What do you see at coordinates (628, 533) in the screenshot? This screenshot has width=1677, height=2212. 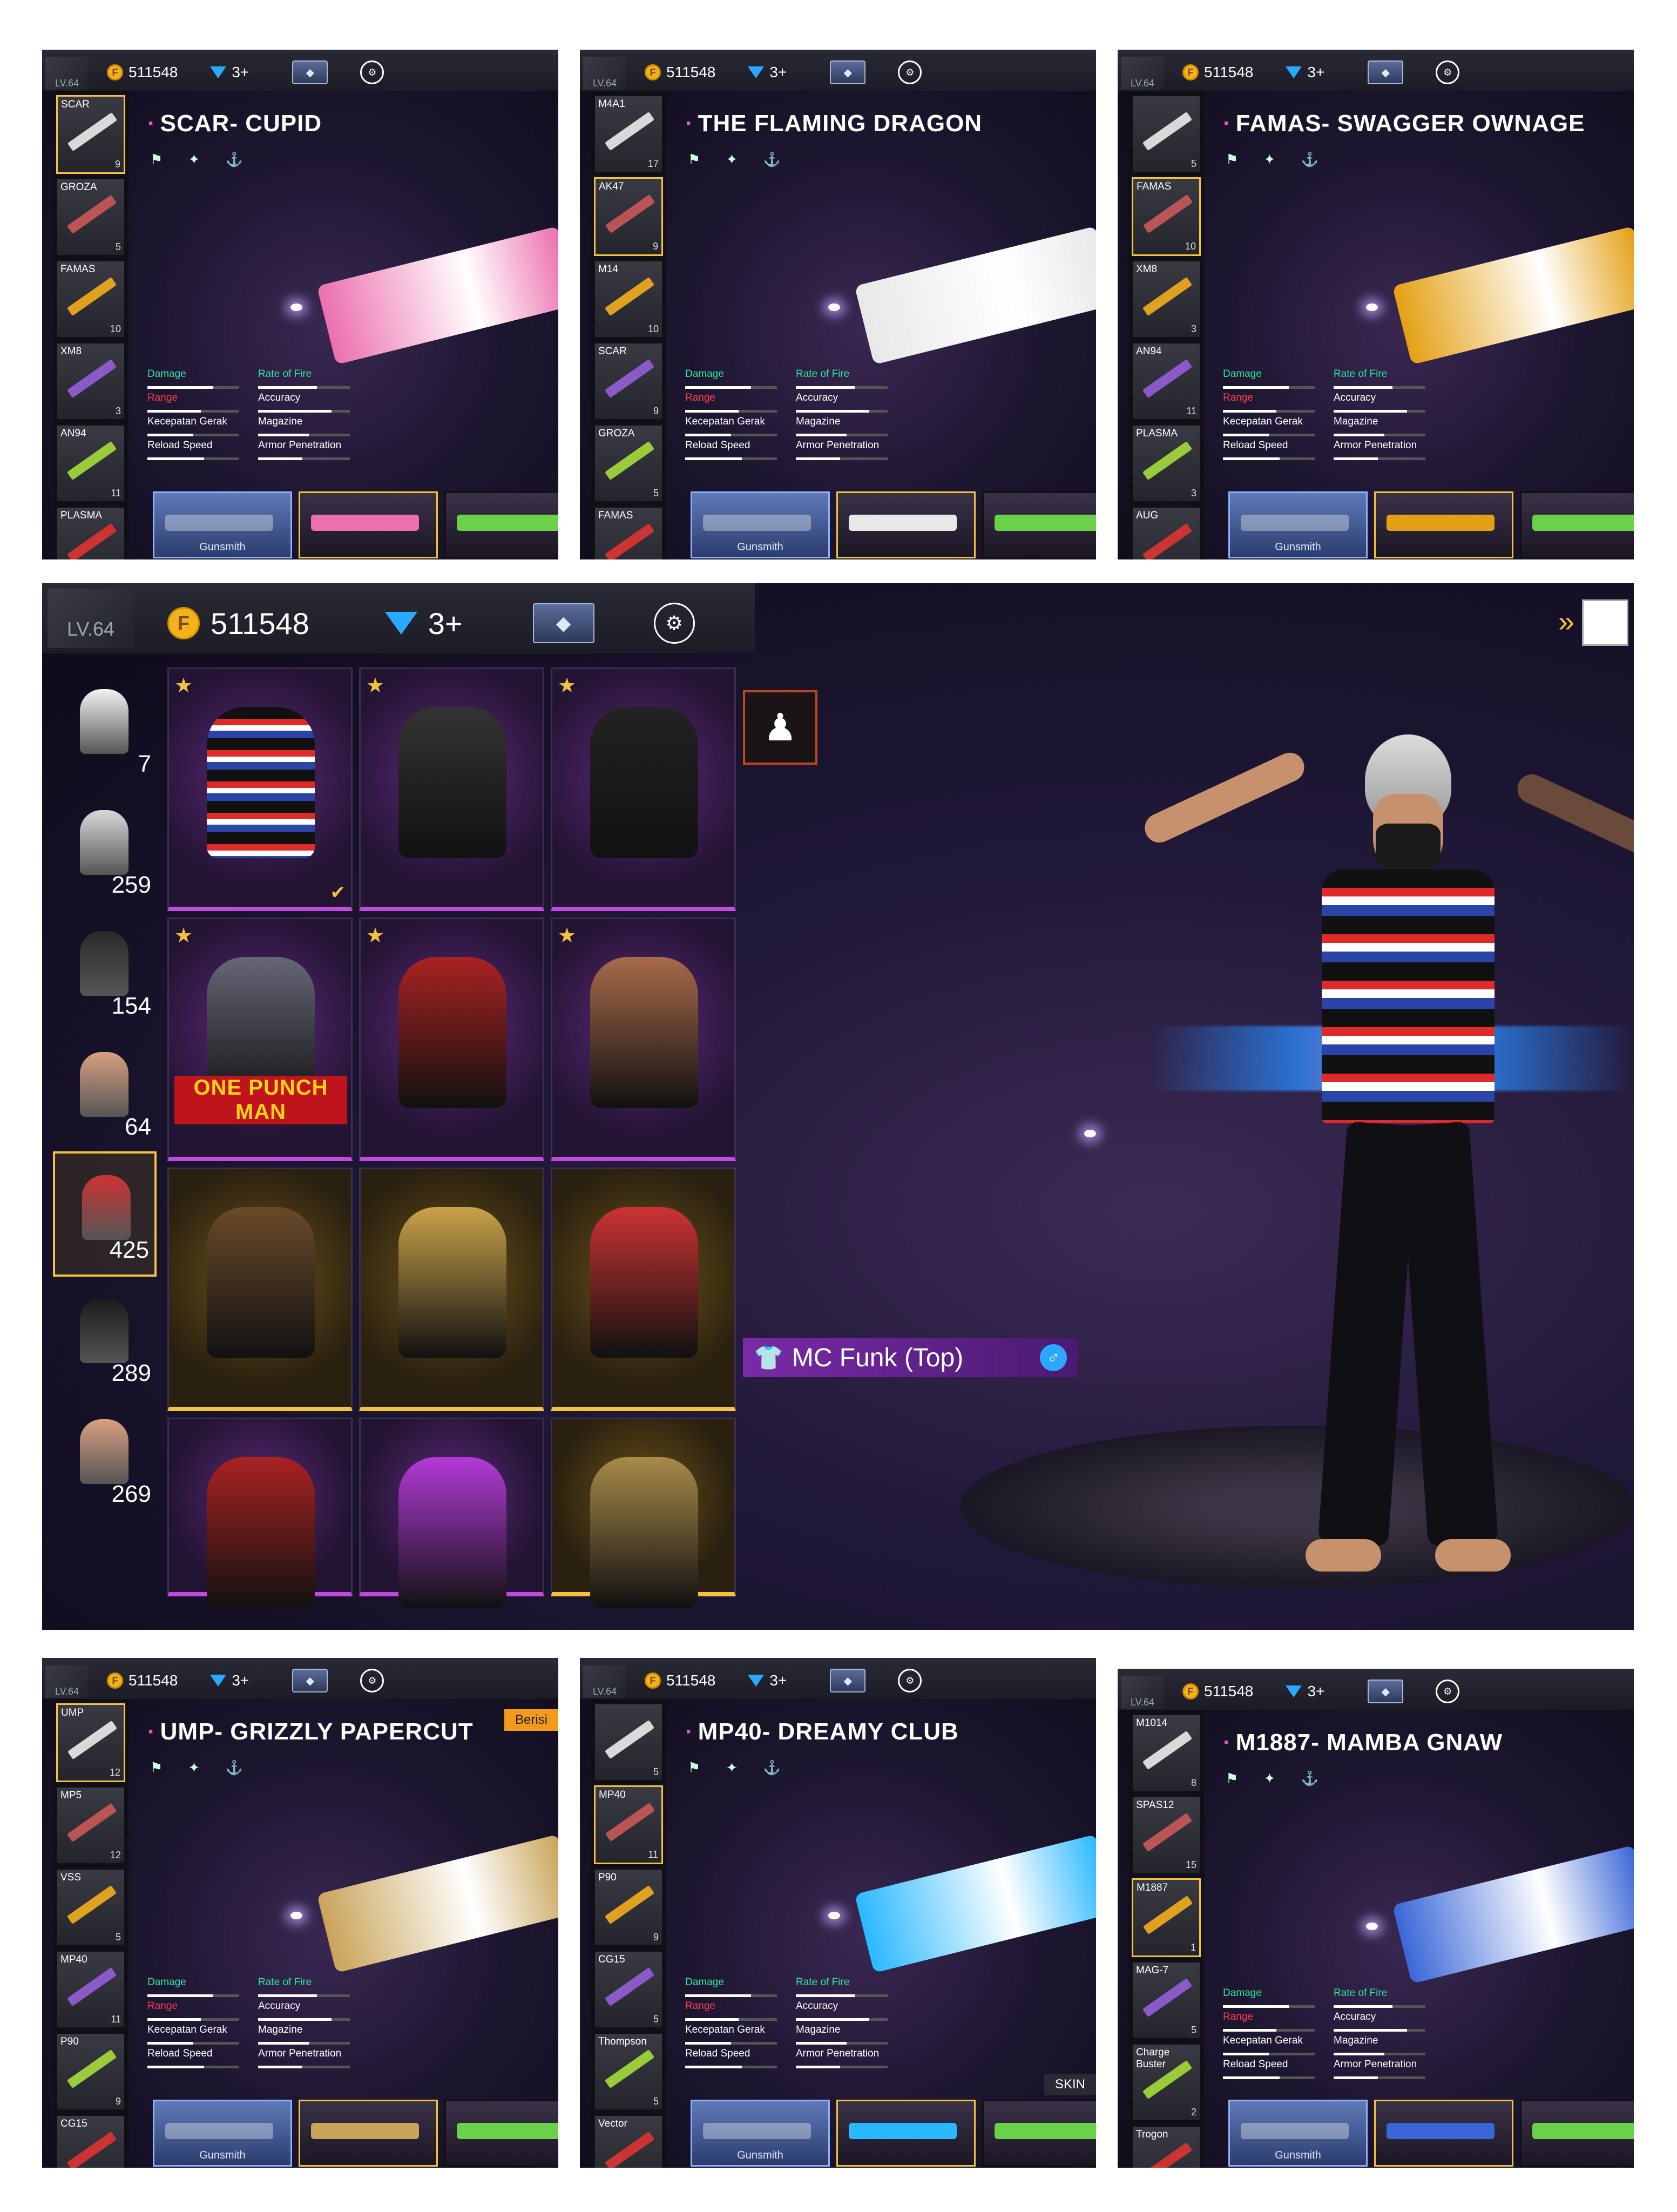 I see `weapon-list-item: FAMAS` at bounding box center [628, 533].